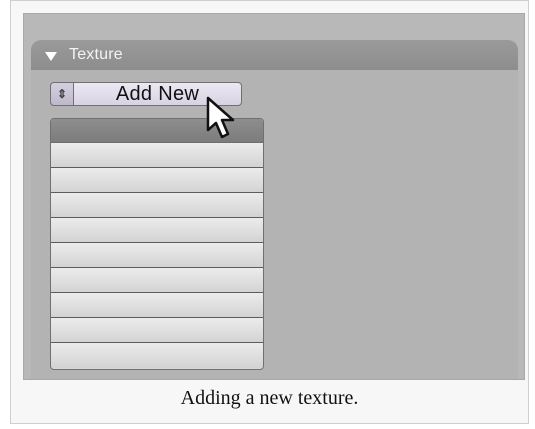 This screenshot has height=429, width=535. What do you see at coordinates (157, 131) in the screenshot?
I see `texture-slot-list-header` at bounding box center [157, 131].